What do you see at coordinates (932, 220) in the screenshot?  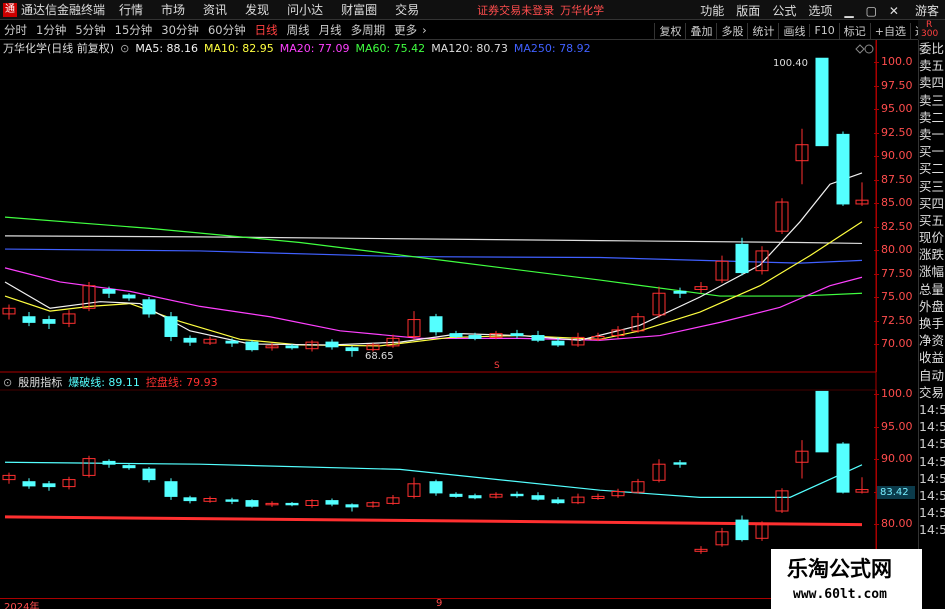 I see `side-panel-item: 买五` at bounding box center [932, 220].